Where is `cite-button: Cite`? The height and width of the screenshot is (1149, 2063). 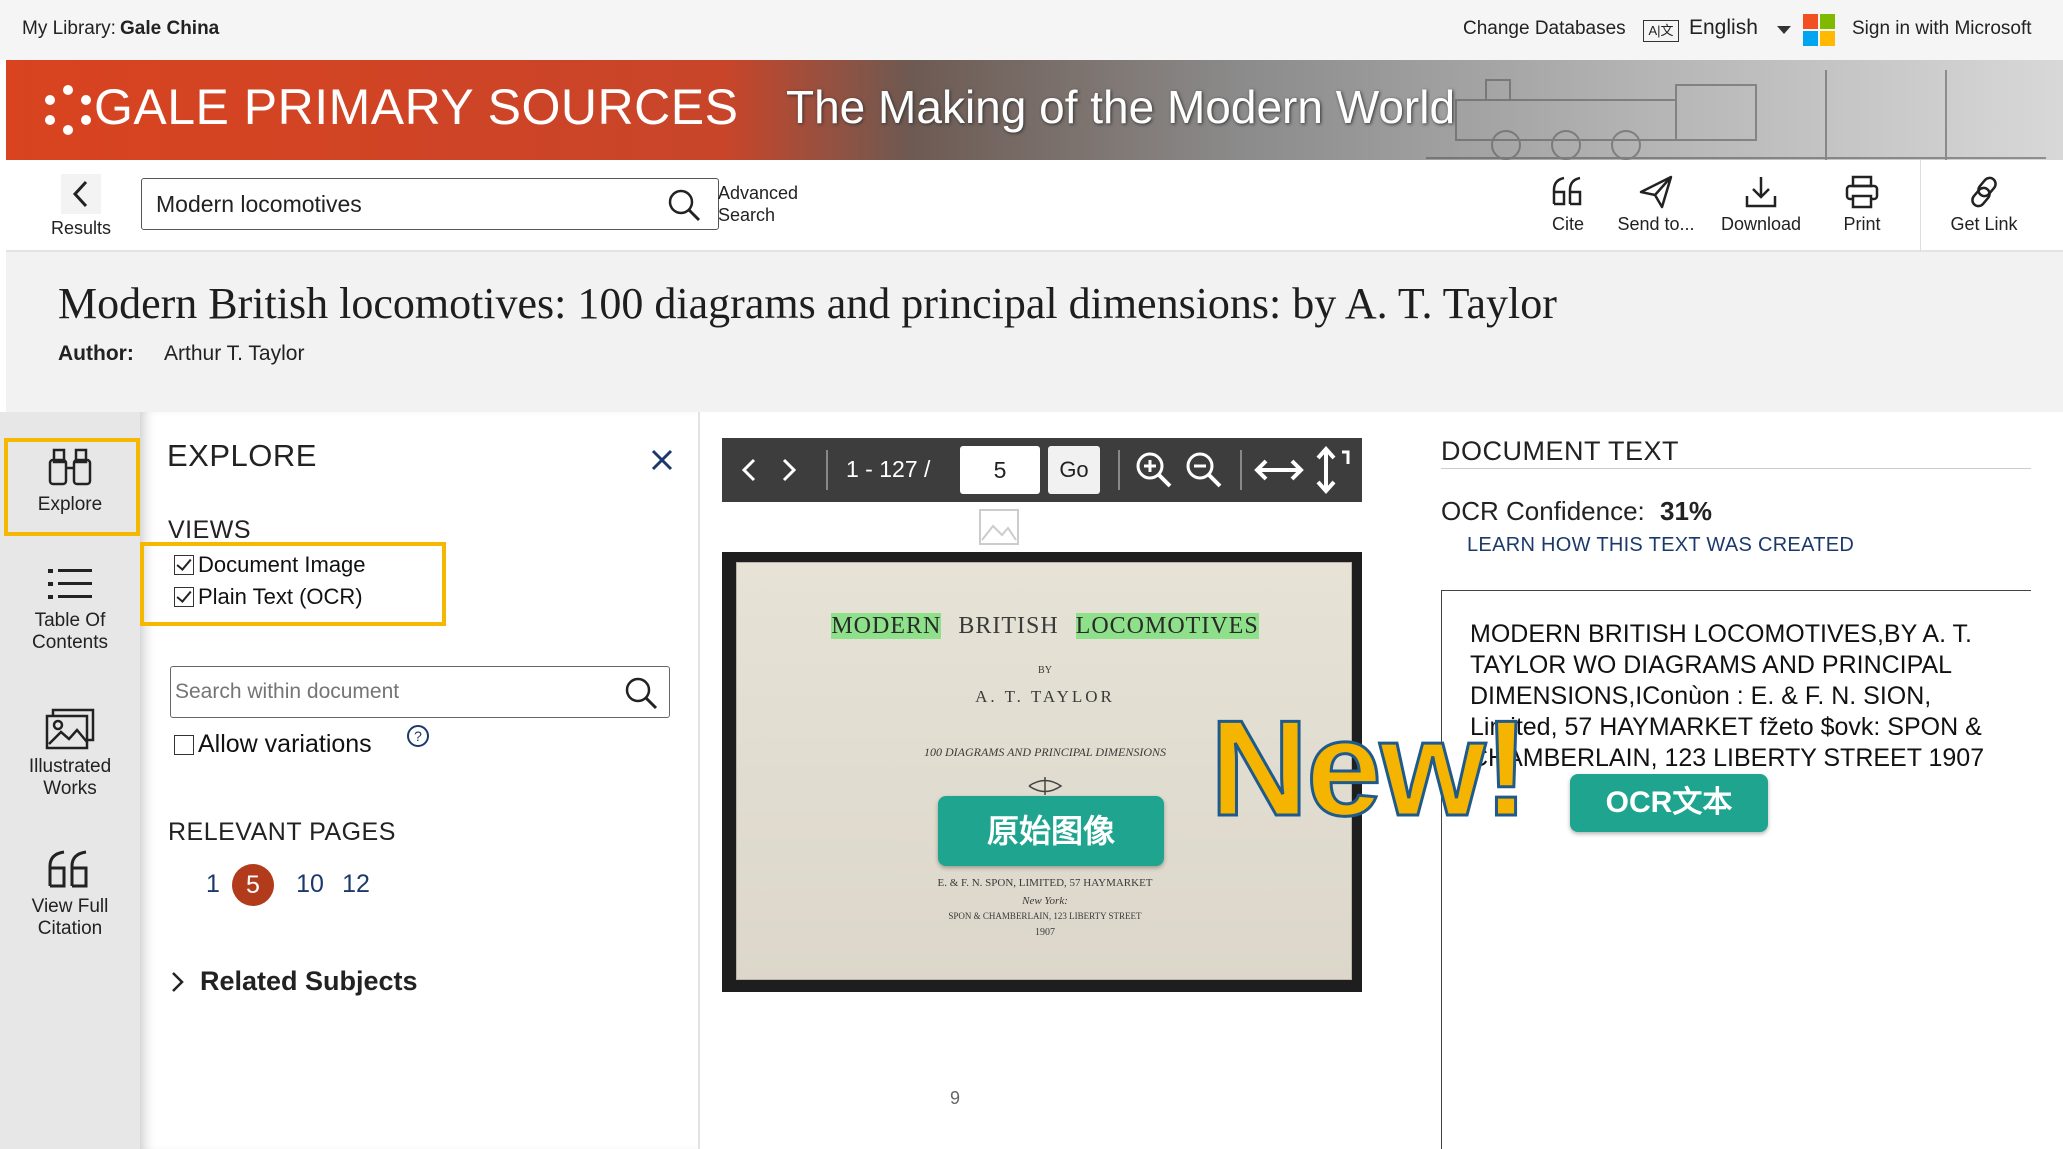 cite-button: Cite is located at coordinates (1568, 204).